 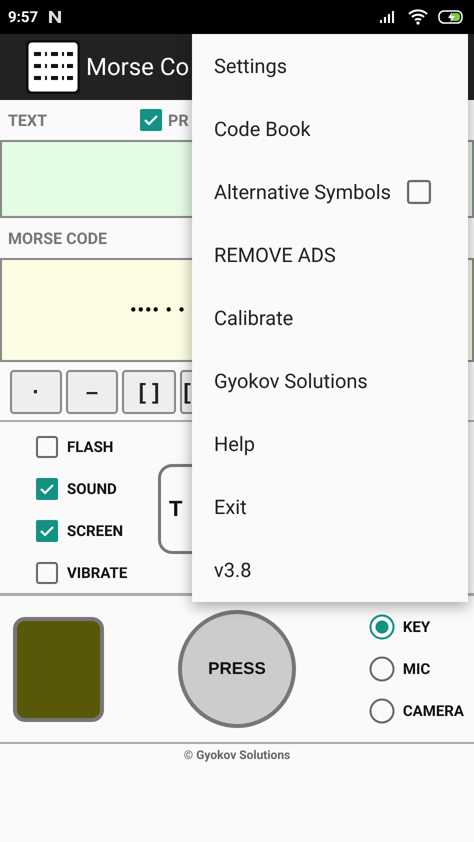 What do you see at coordinates (254, 318) in the screenshot?
I see `menu-item: Calibrate` at bounding box center [254, 318].